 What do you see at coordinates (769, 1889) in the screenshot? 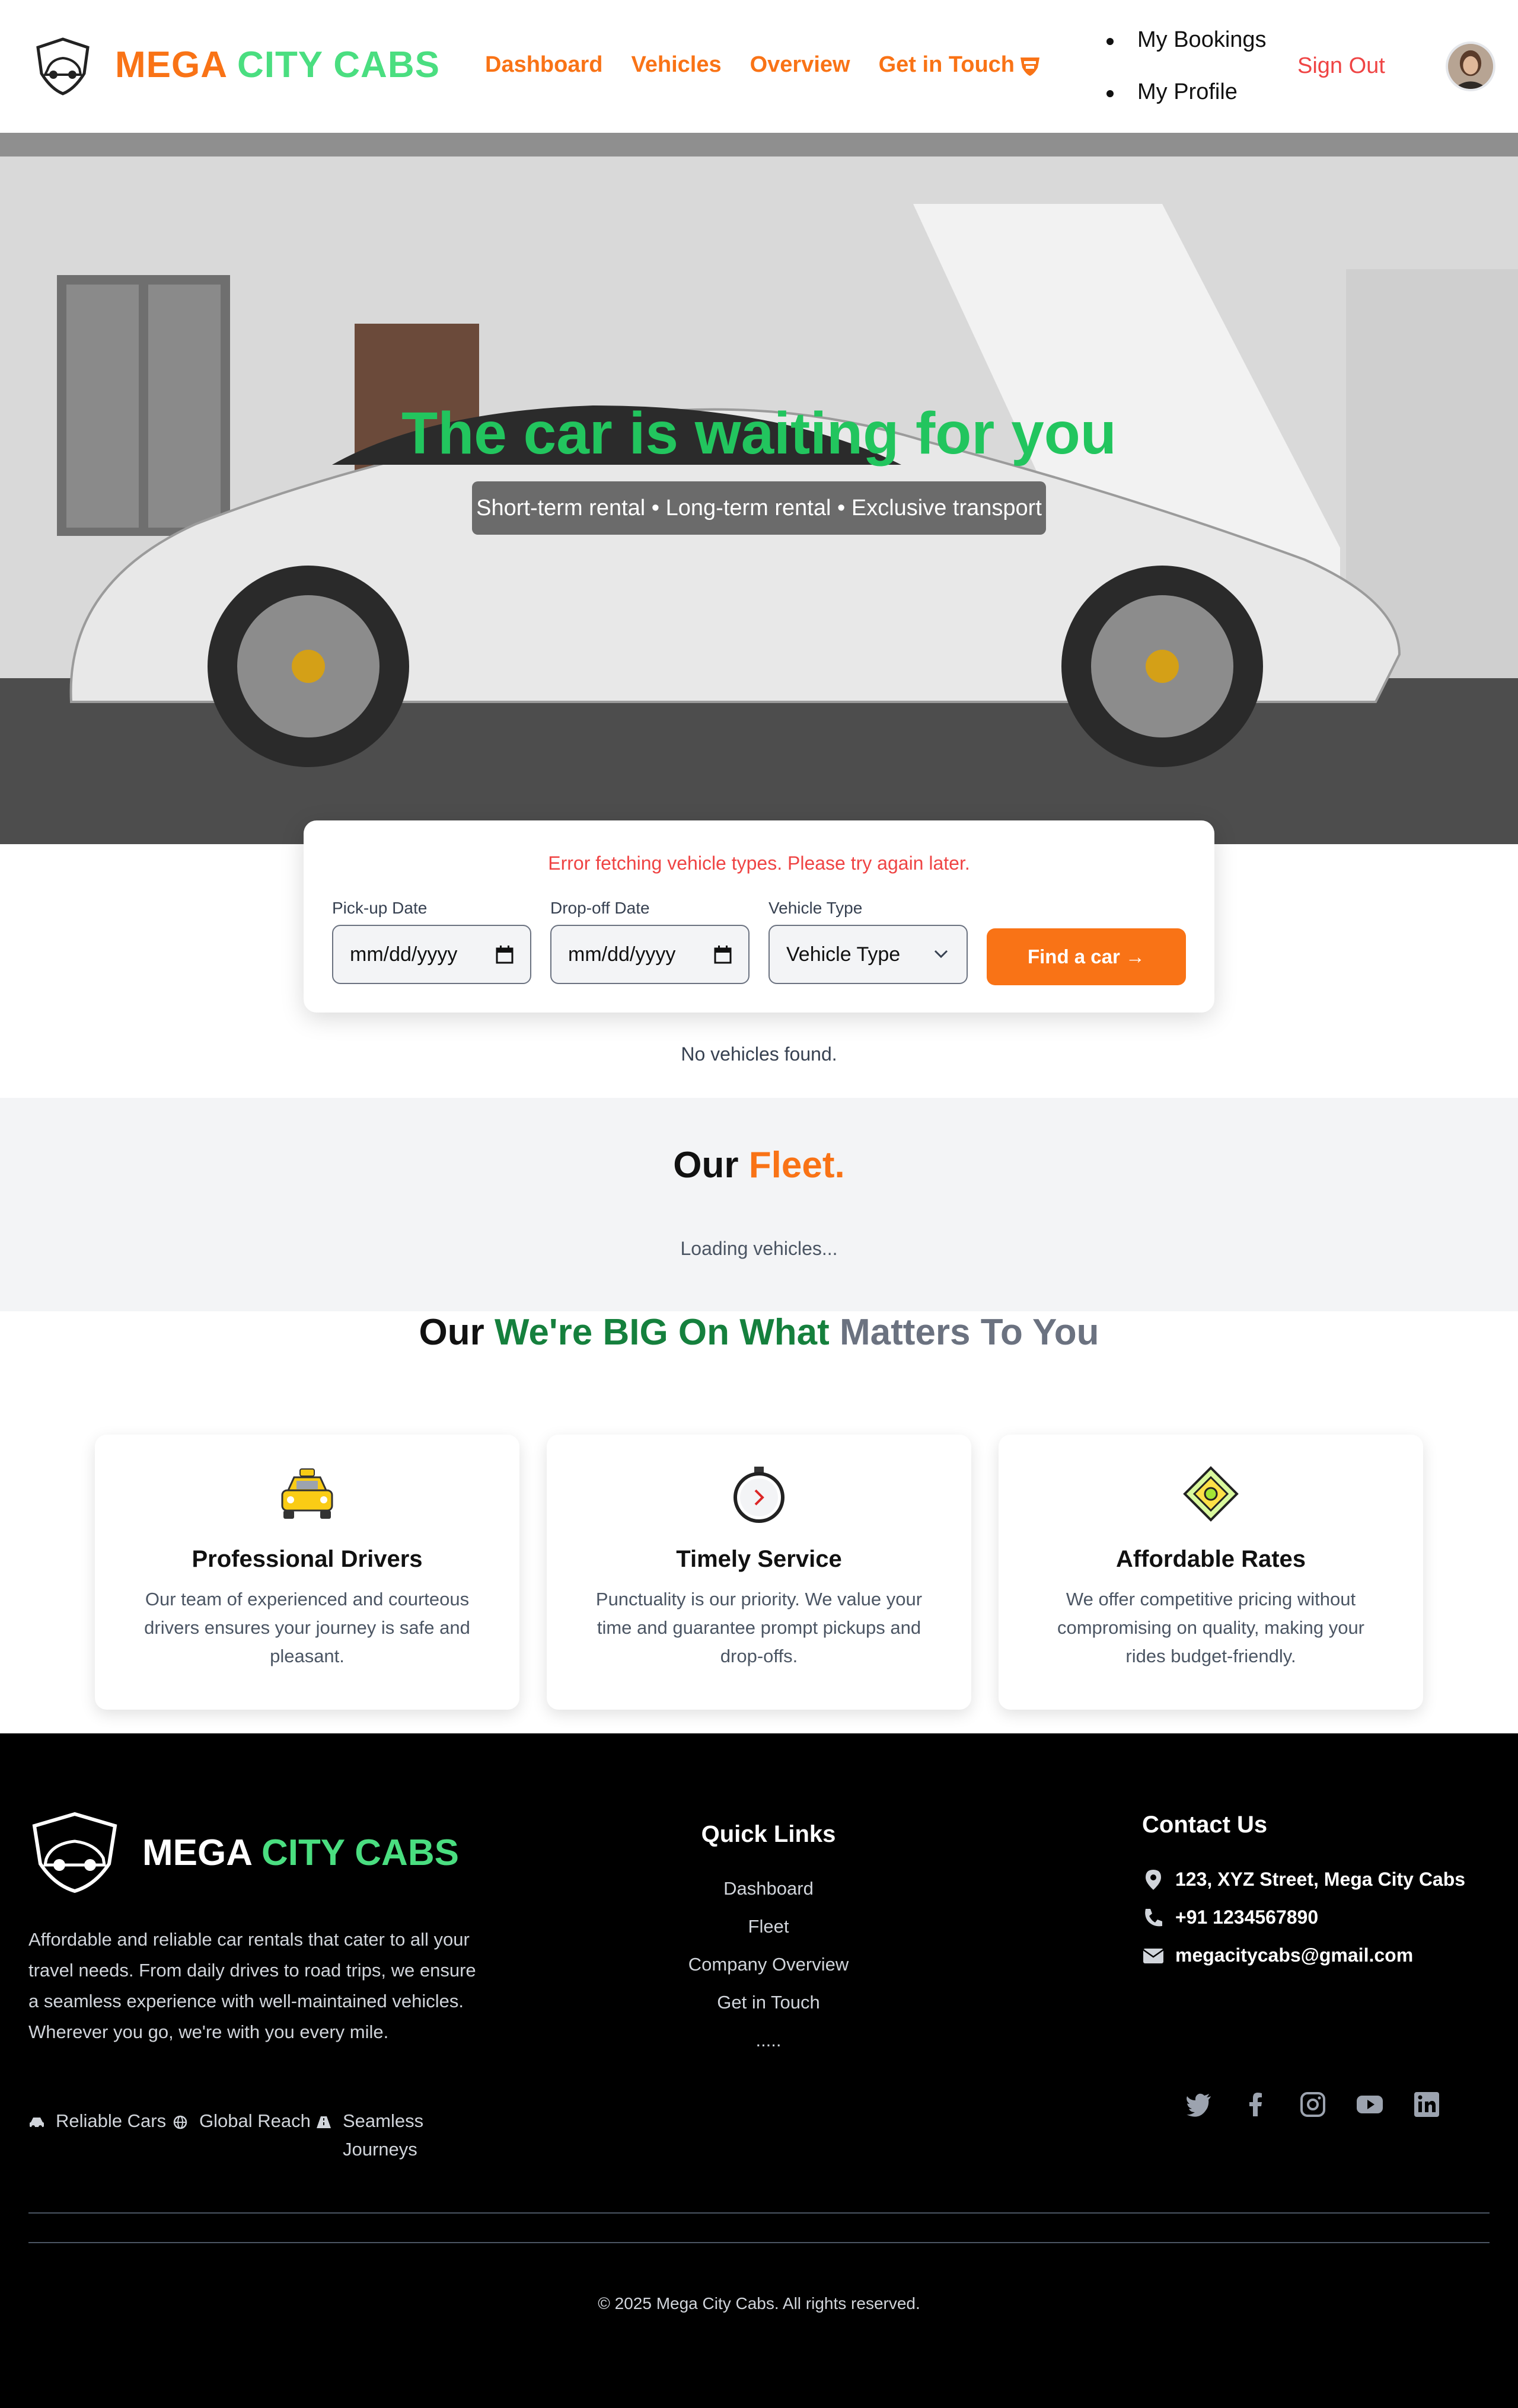
I see `quick-link-dashboard: Dashboard` at bounding box center [769, 1889].